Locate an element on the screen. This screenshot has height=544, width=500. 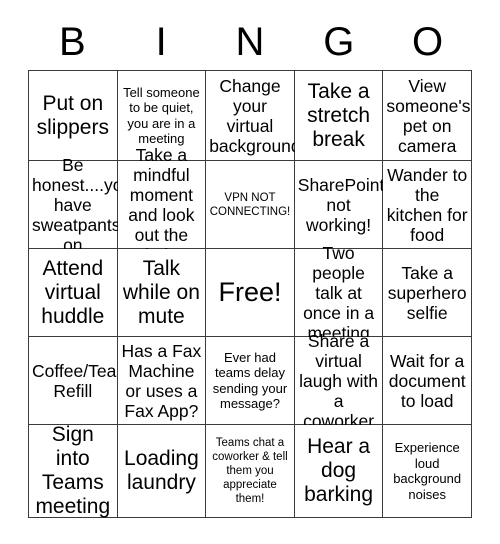
bingo-cell-g5: Hear a dog barking is located at coordinates (339, 471).